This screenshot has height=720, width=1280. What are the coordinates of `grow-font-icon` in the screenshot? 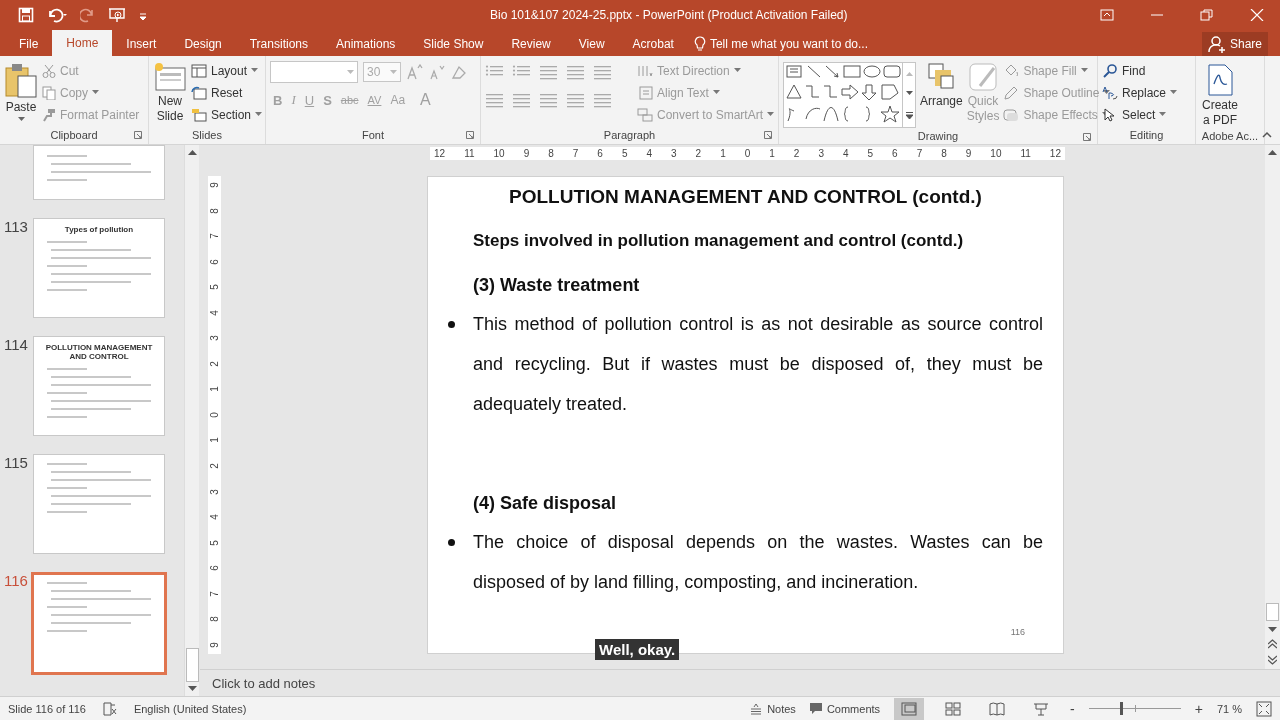 It's located at (415, 72).